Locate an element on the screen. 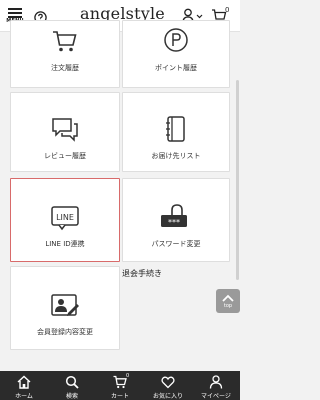  tile-label: 会員登録内容変更 is located at coordinates (65, 332).